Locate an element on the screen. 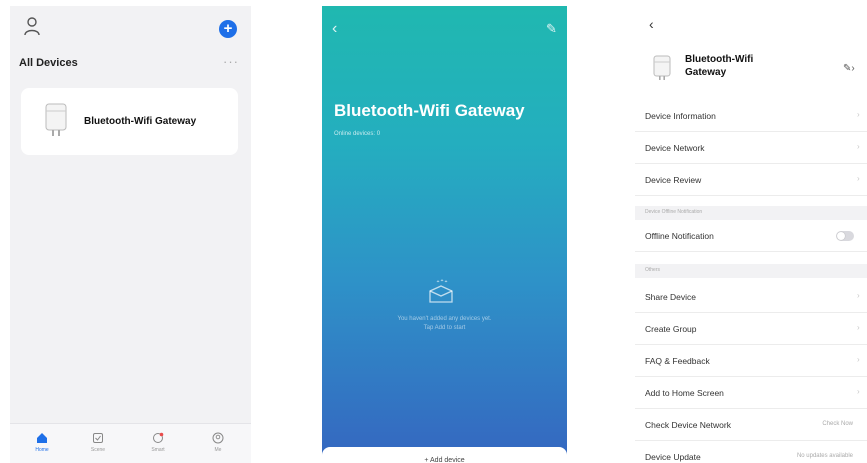 This screenshot has height=463, width=867. bottom-tab-bar: Home Scene Smart Me is located at coordinates (130, 443).